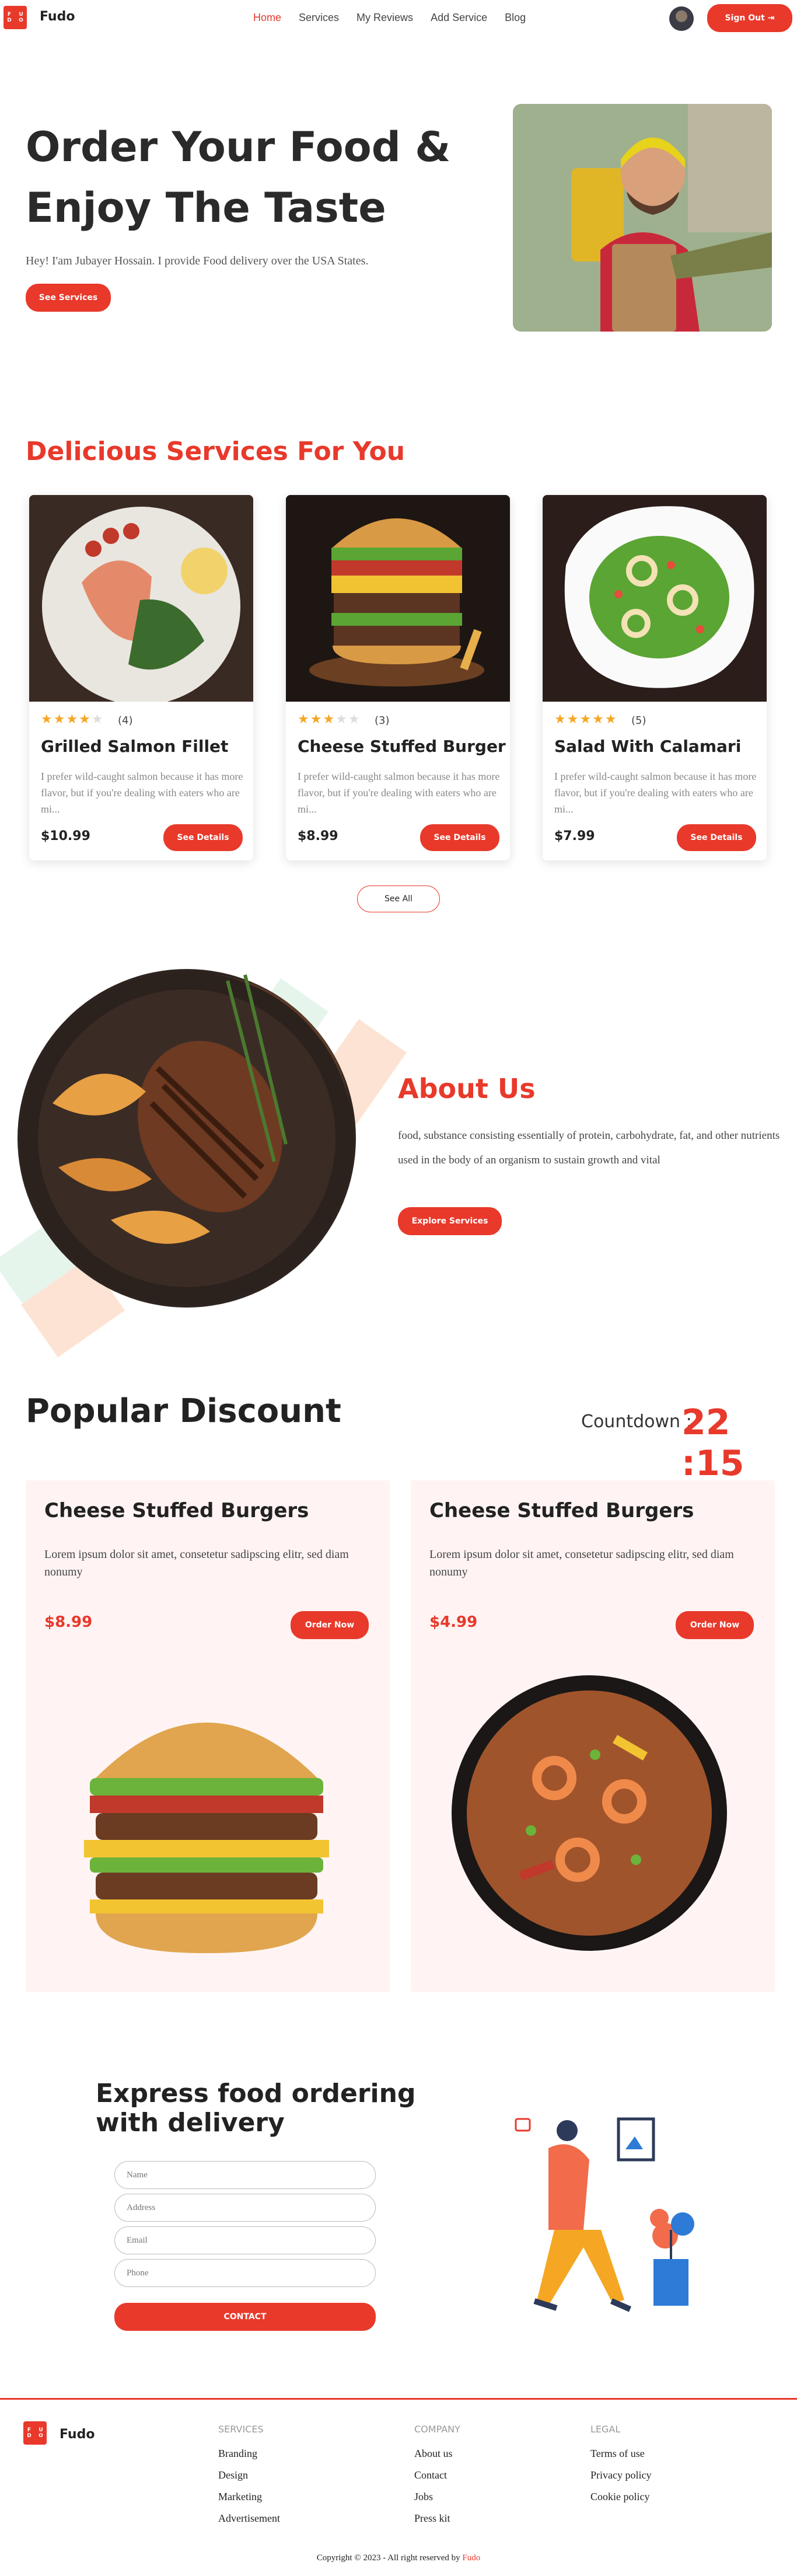 The width and height of the screenshot is (797, 2576). What do you see at coordinates (382, 721) in the screenshot?
I see `rating-count: (3)` at bounding box center [382, 721].